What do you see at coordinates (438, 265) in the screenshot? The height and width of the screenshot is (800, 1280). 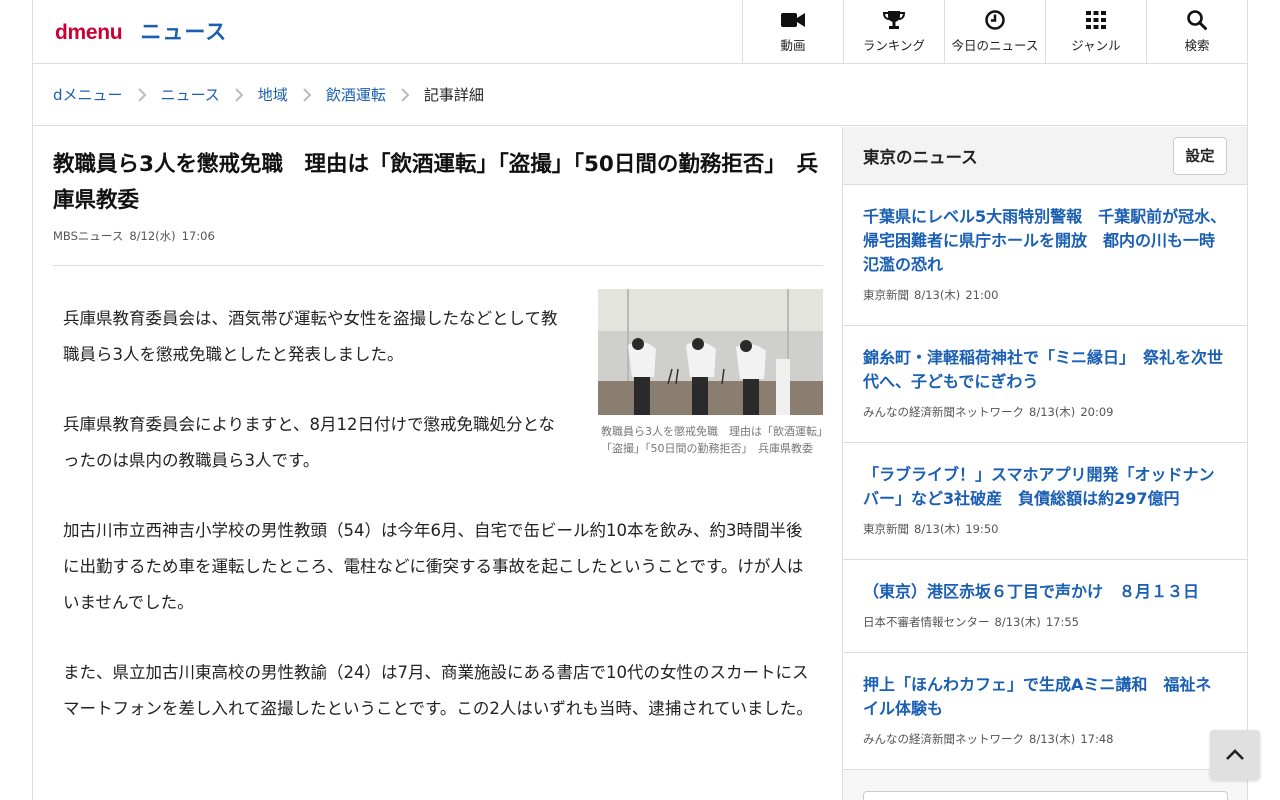 I see `divider` at bounding box center [438, 265].